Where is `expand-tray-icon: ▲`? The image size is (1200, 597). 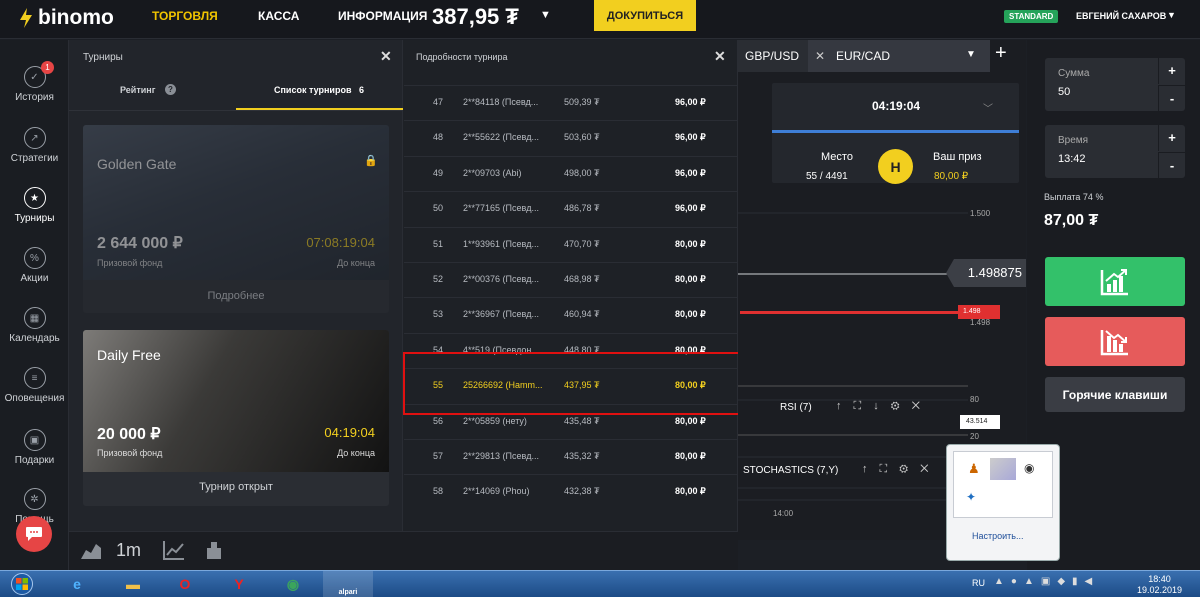
expand-tray-icon: ▲ is located at coordinates (1002, 581).